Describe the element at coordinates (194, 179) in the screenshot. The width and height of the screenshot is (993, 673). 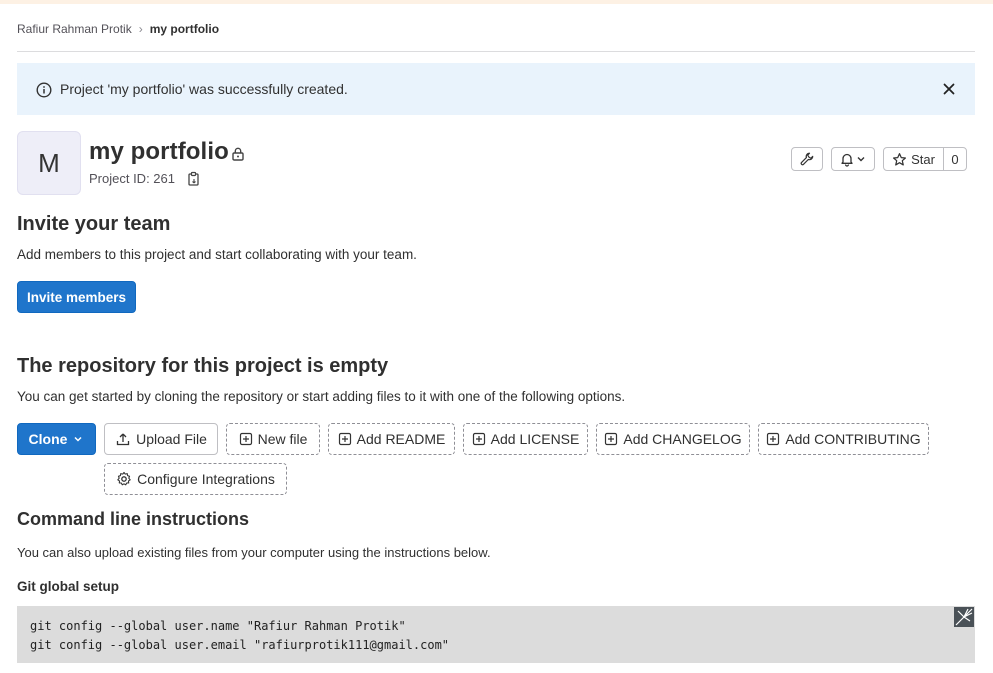
I see `clipboard-icon` at that location.